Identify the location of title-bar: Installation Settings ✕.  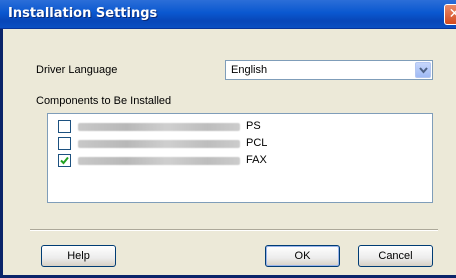
(228, 14).